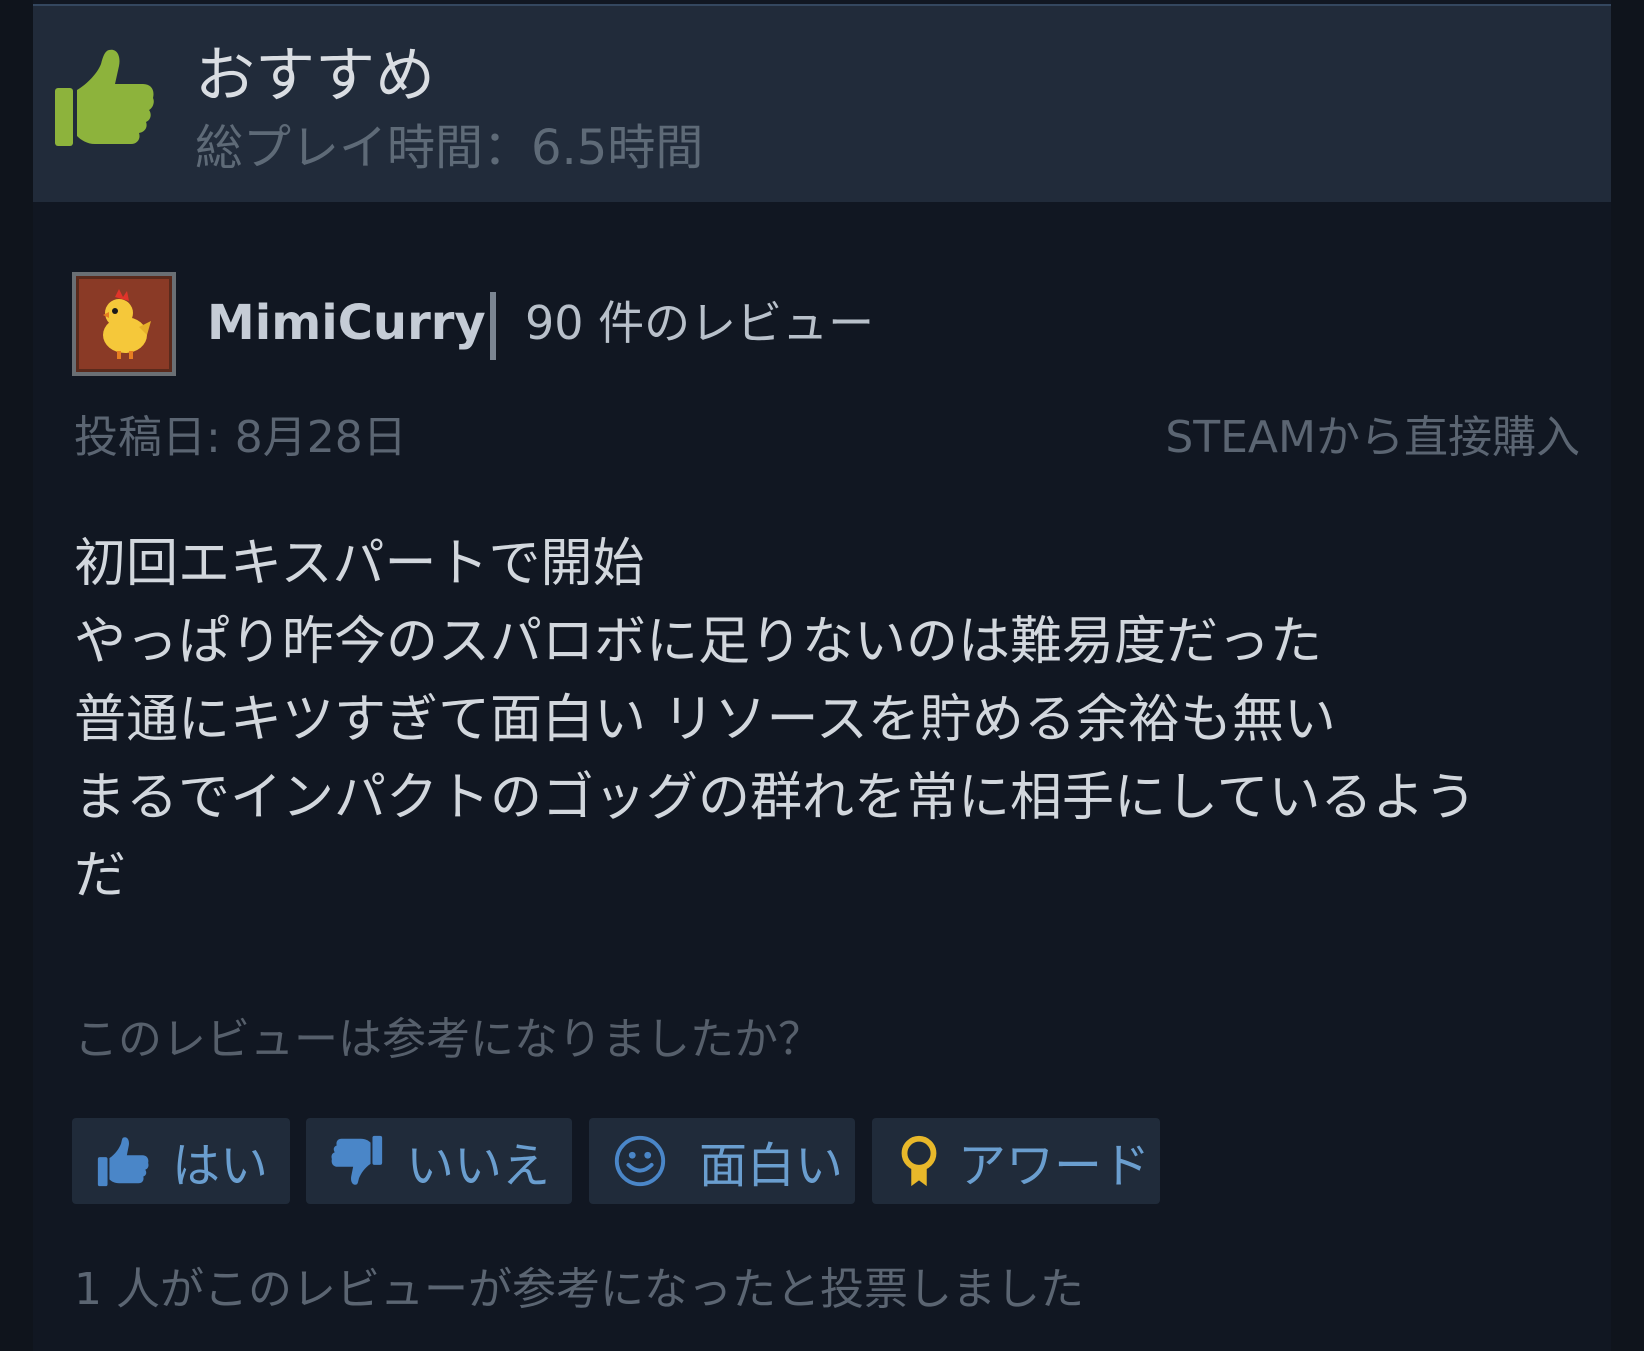 Image resolution: width=1644 pixels, height=1351 pixels. I want to click on thumbs-down-icon, so click(357, 1160).